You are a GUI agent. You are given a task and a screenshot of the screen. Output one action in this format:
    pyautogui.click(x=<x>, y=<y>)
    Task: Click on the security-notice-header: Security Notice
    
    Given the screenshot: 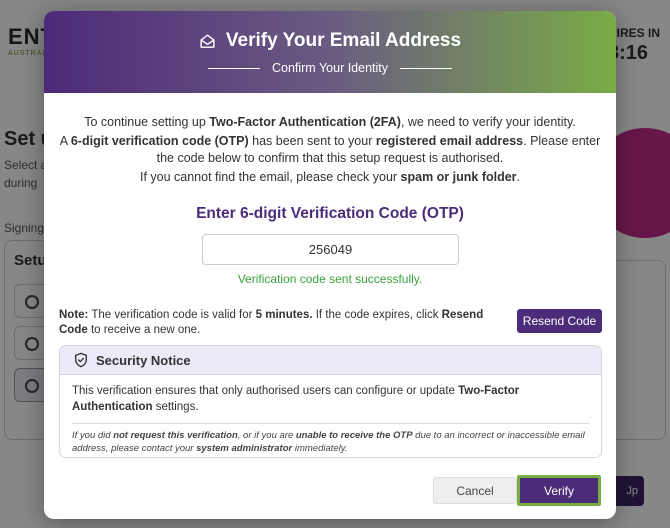 What is the action you would take?
    pyautogui.click(x=330, y=360)
    